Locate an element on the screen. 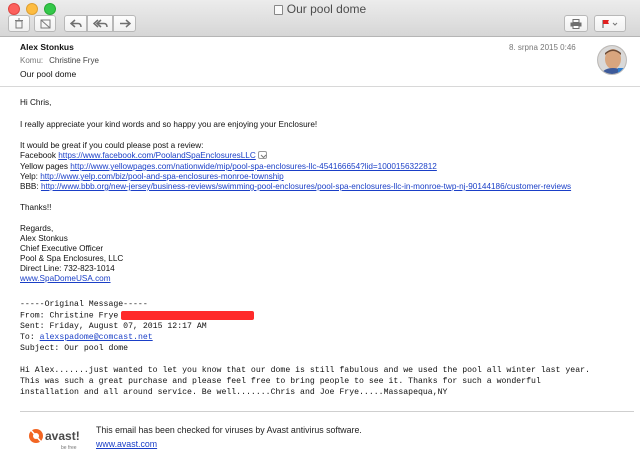 The width and height of the screenshot is (640, 470). flag-icon is located at coordinates (610, 23).